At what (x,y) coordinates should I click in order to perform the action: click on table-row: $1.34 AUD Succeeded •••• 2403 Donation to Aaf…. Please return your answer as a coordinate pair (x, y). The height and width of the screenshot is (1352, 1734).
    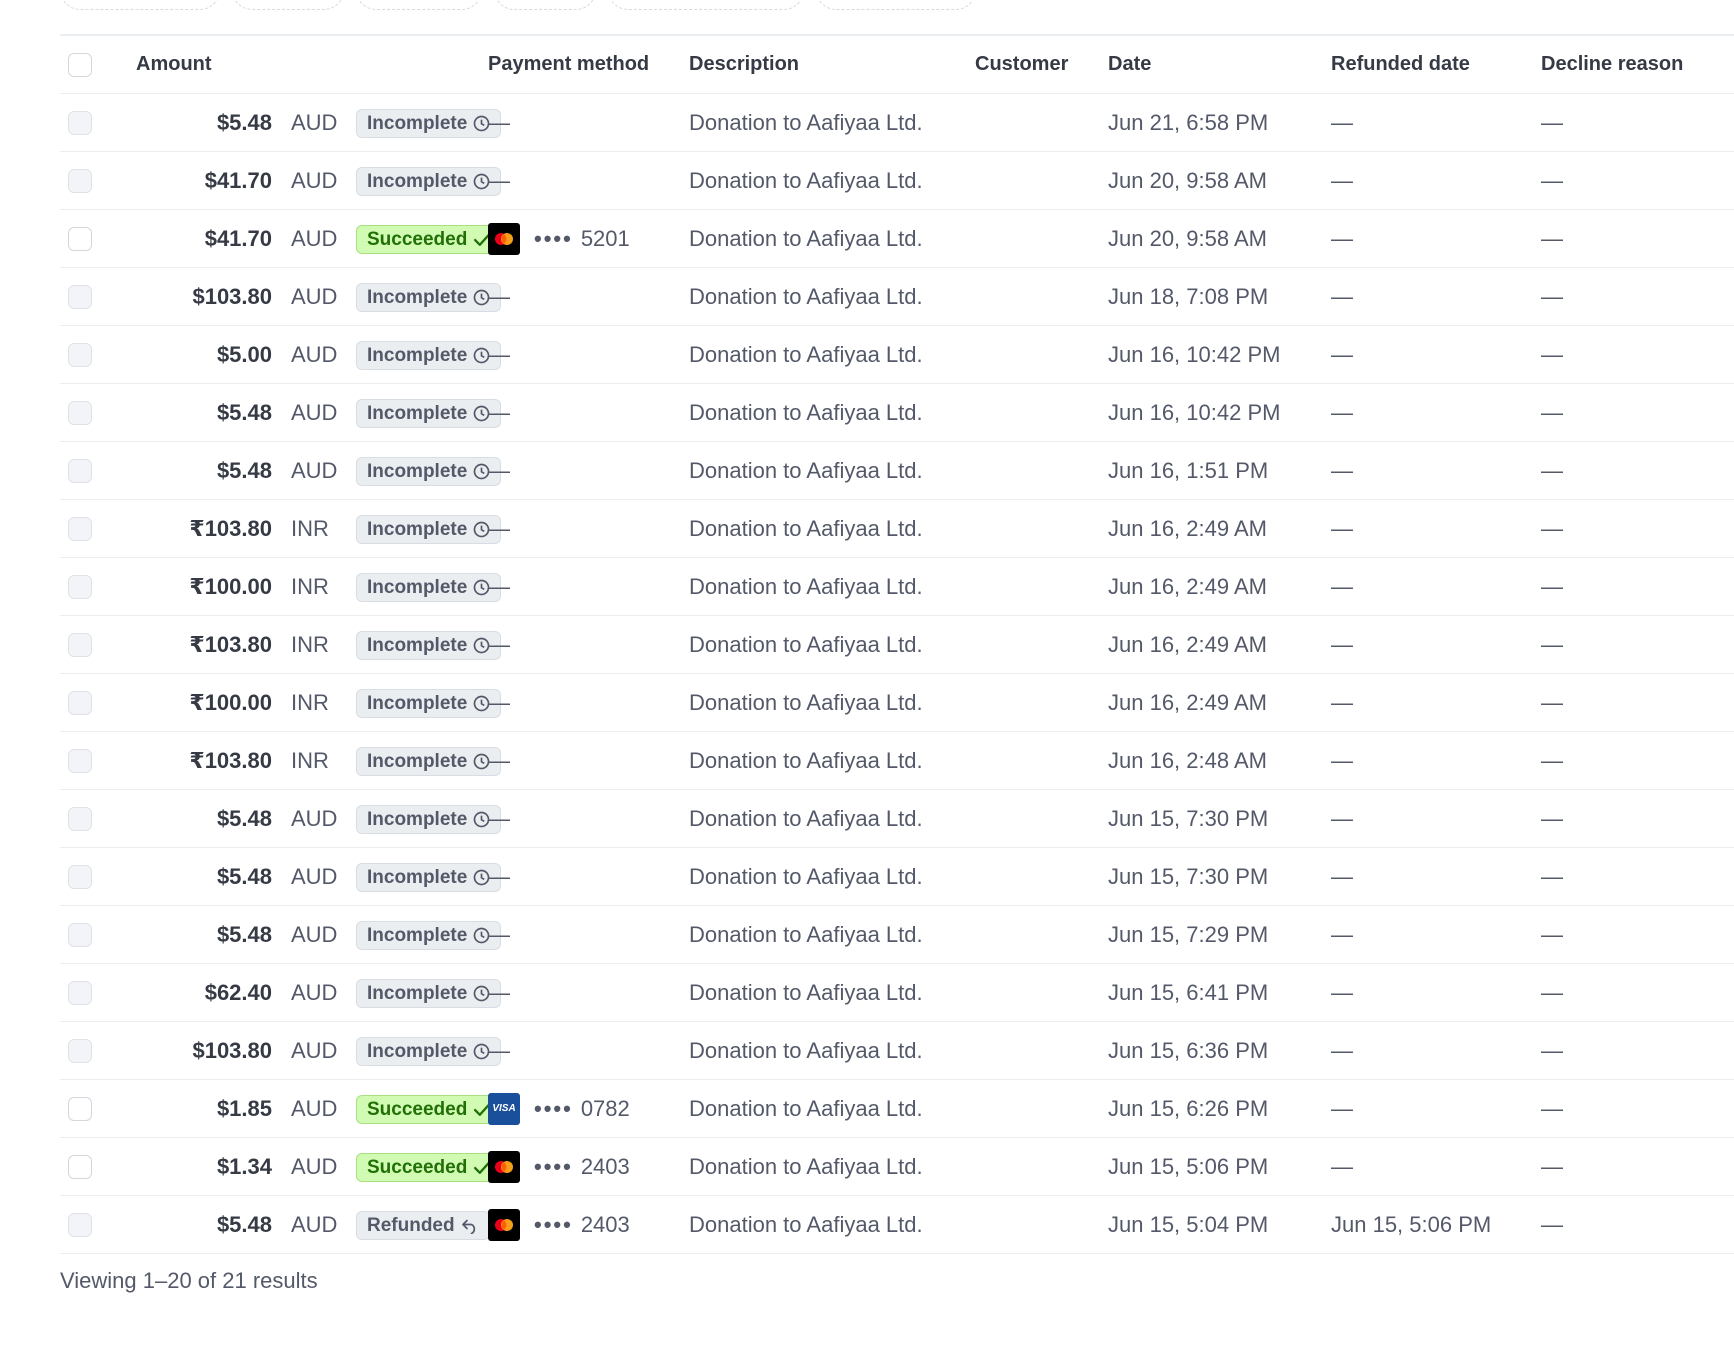
    Looking at the image, I should click on (897, 1167).